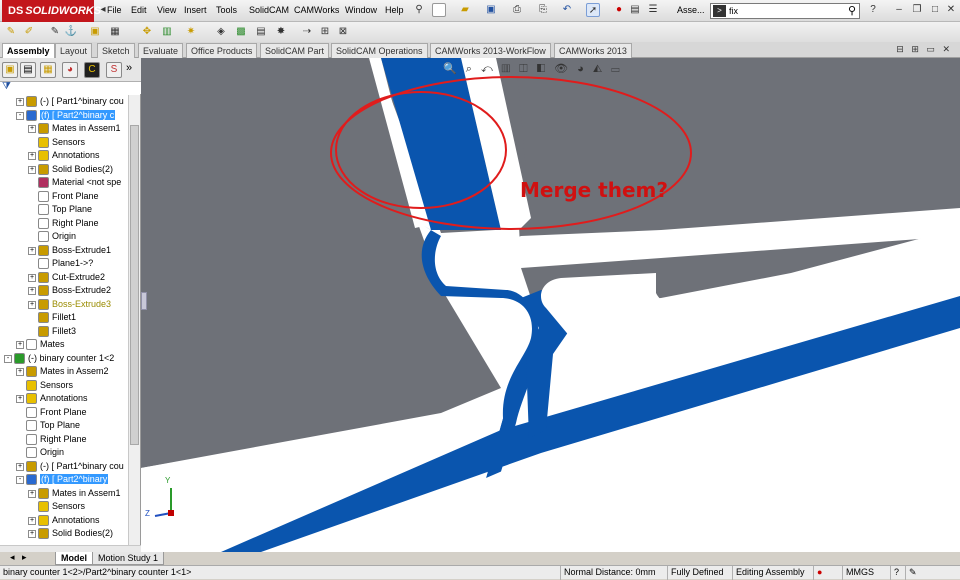 The width and height of the screenshot is (960, 580). What do you see at coordinates (62, 371) in the screenshot?
I see `tree-item: + Mates in Assem2` at bounding box center [62, 371].